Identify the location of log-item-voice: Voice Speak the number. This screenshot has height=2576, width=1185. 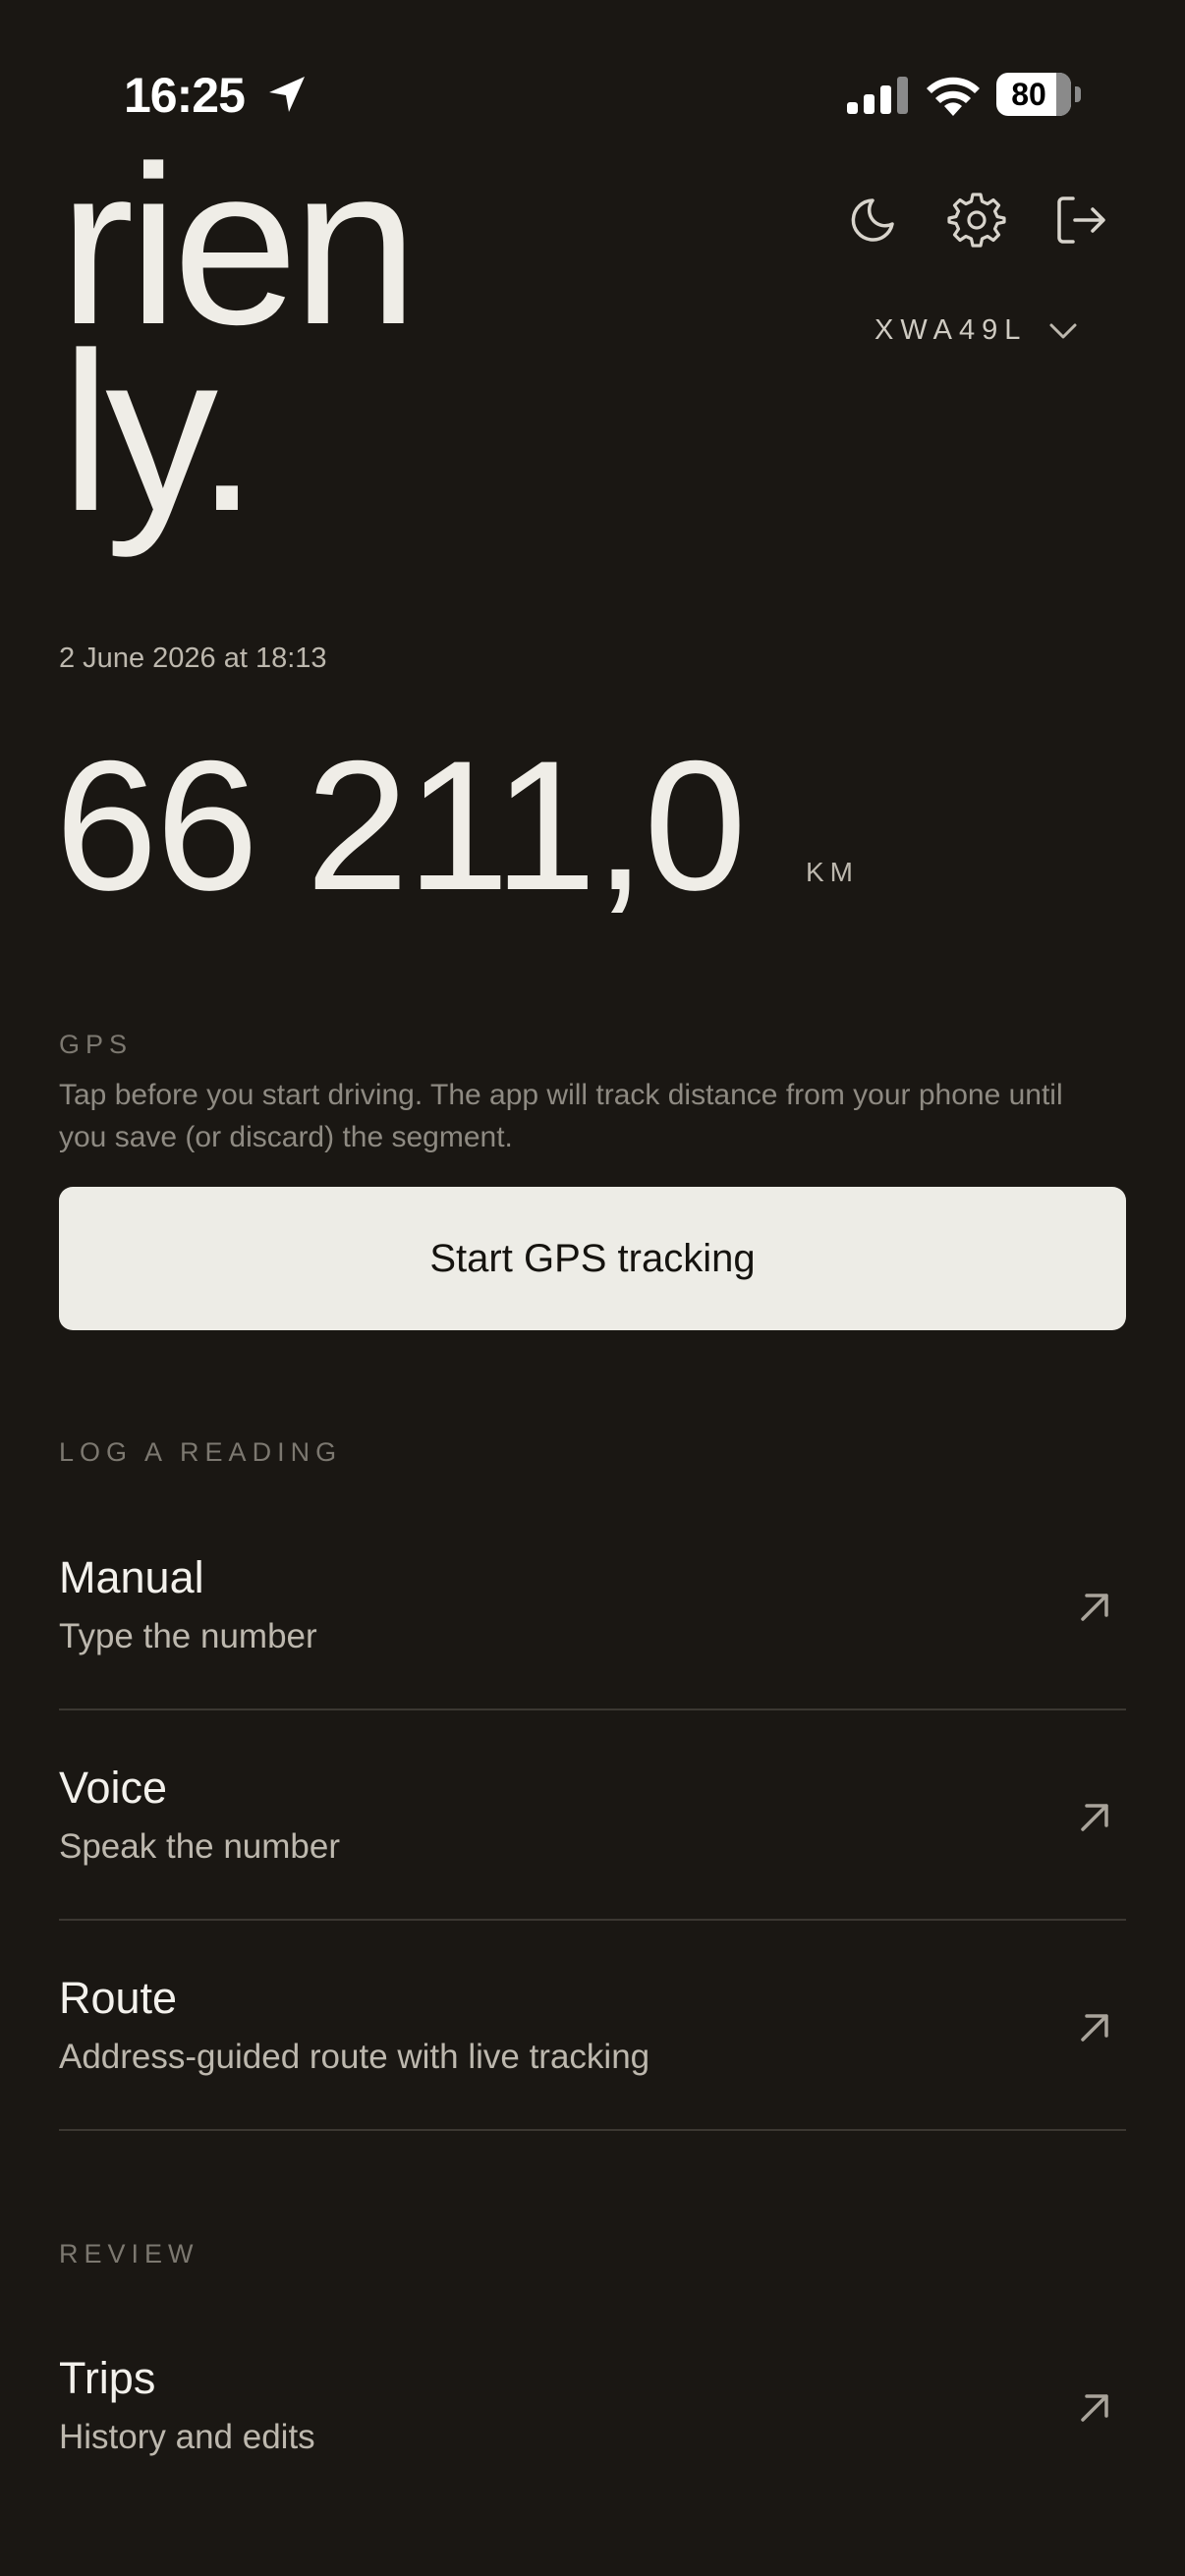
(592, 1826).